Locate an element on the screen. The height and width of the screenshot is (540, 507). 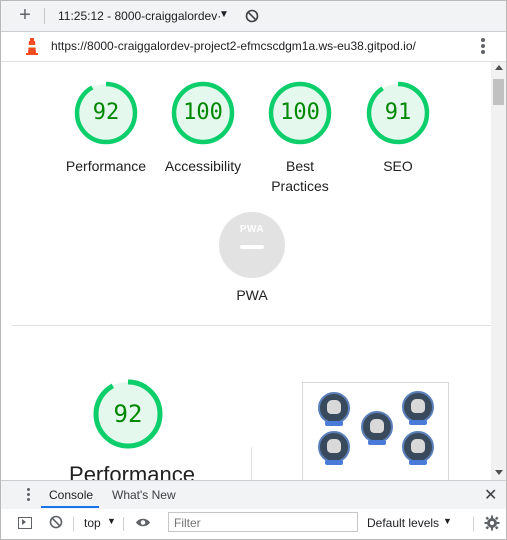
seo-label: SEO is located at coordinates (398, 166).